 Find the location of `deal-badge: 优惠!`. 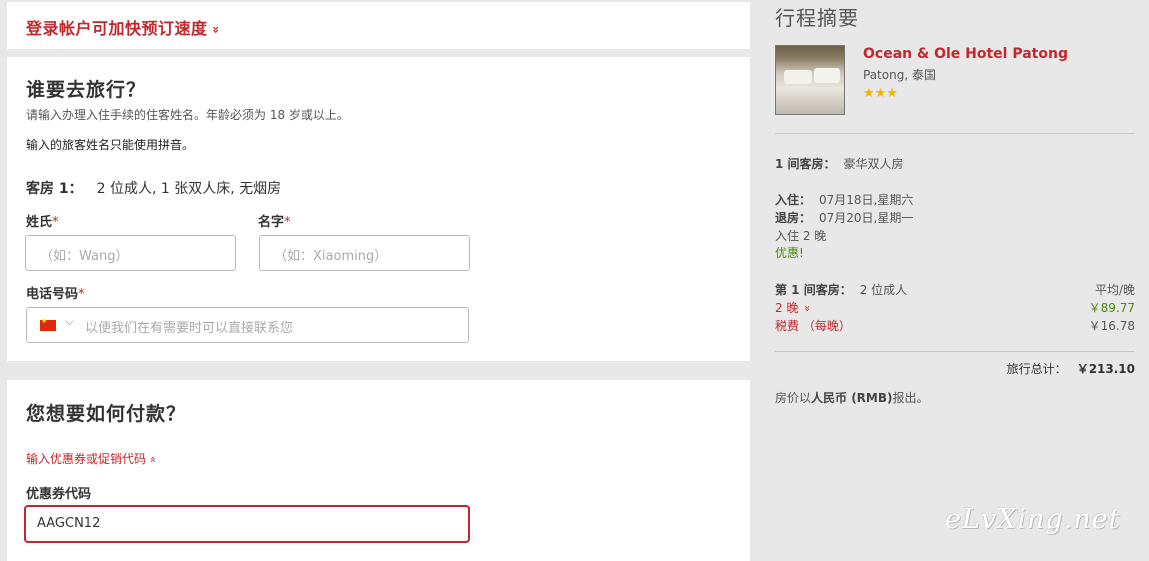

deal-badge: 优惠! is located at coordinates (789, 253).